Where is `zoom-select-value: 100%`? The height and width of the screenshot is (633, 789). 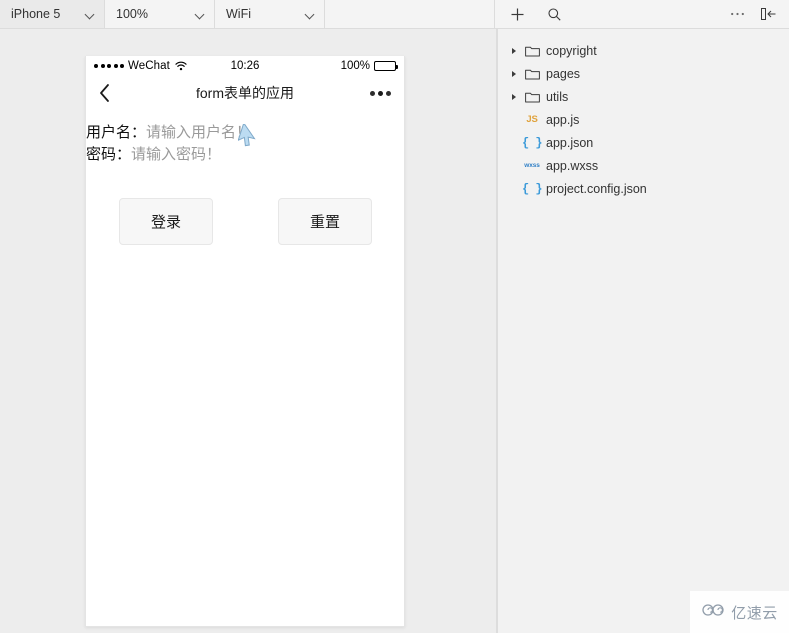 zoom-select-value: 100% is located at coordinates (132, 14).